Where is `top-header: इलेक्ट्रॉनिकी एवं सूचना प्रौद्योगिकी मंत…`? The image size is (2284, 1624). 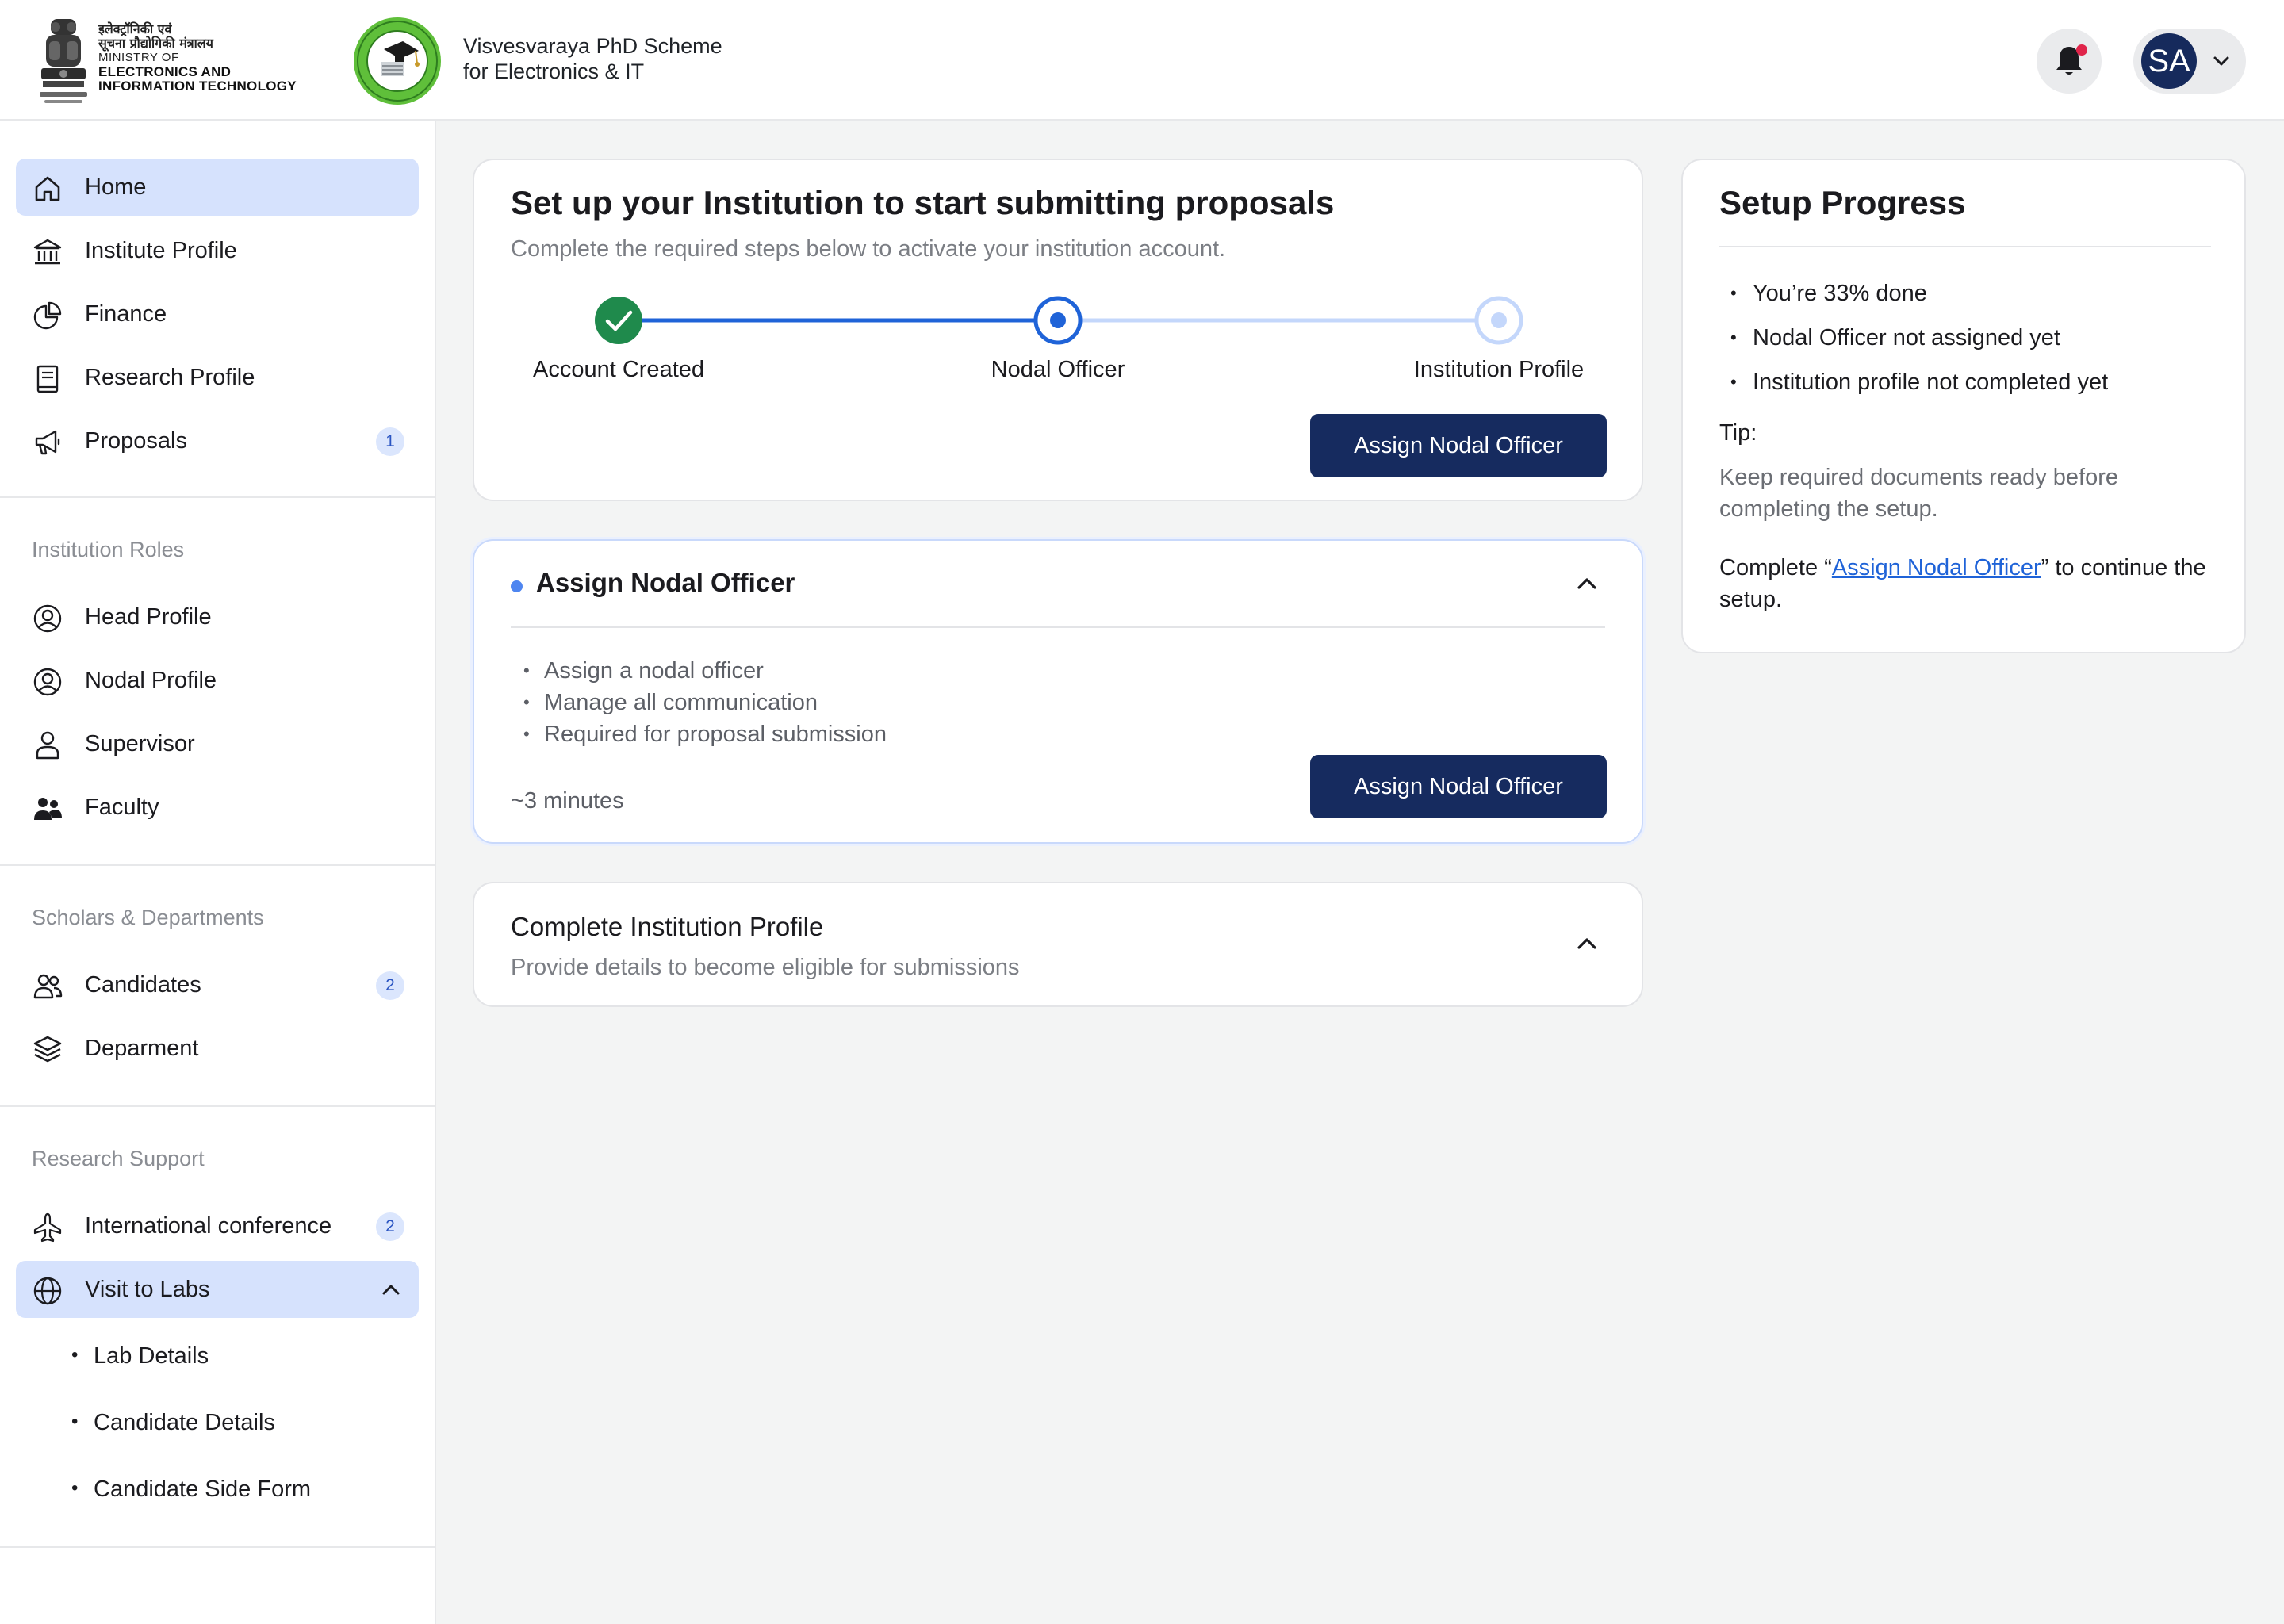
top-header: इलेक्ट्रॉनिकी एवं सूचना प्रौद्योगिकी मंत… is located at coordinates (1142, 61).